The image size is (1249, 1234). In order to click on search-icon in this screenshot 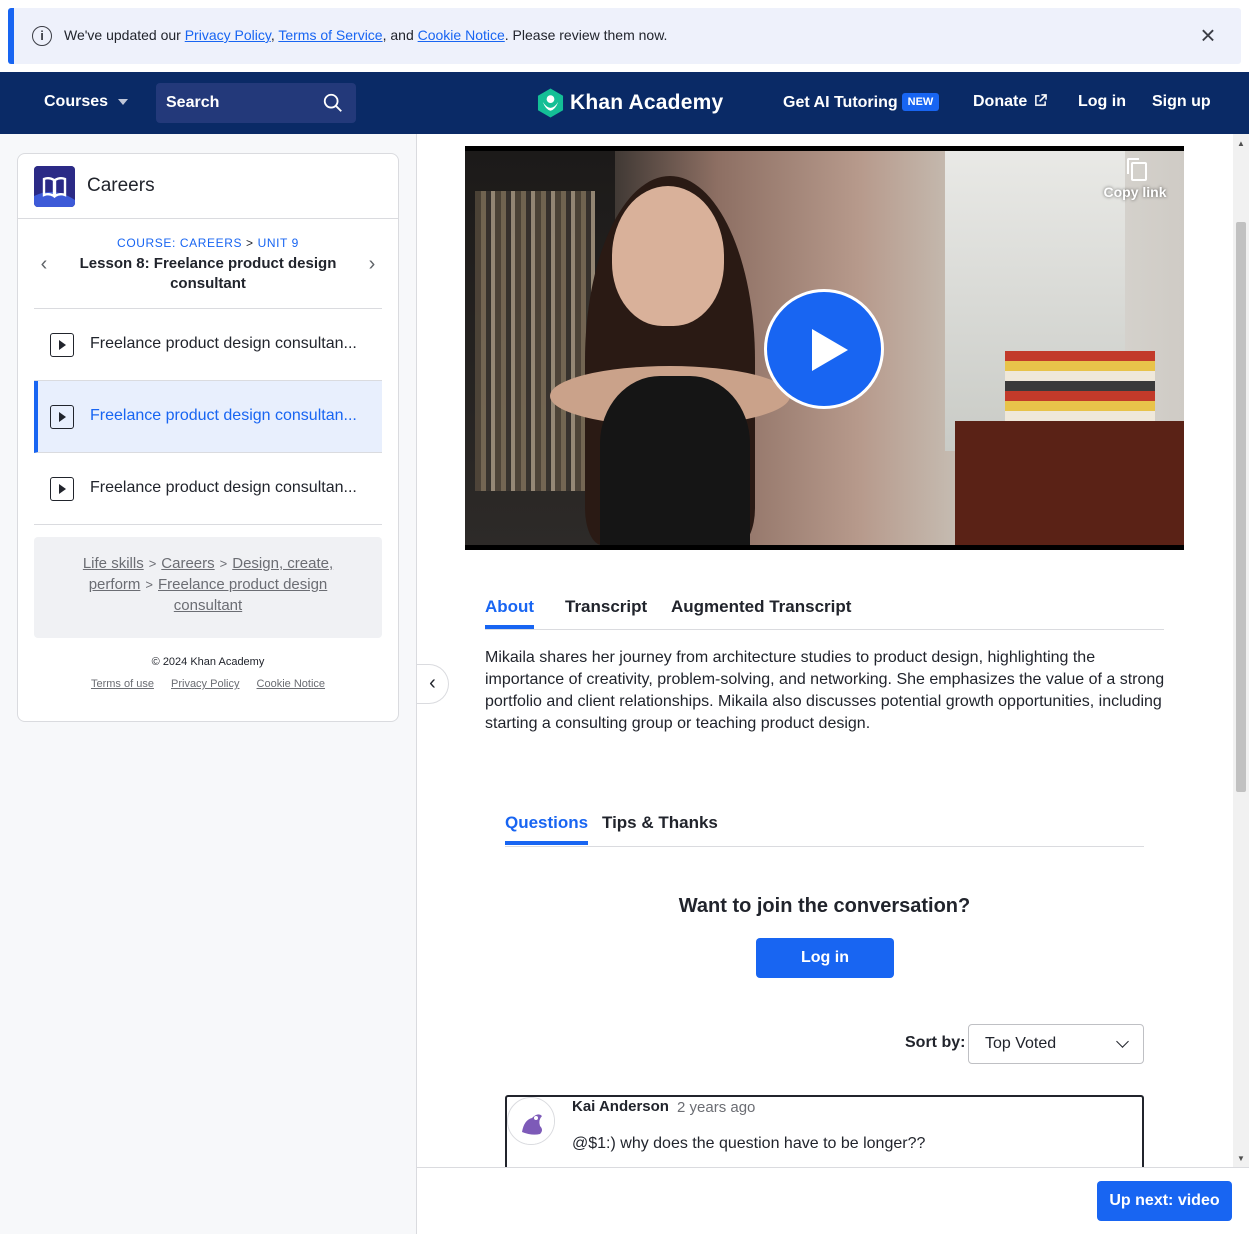, I will do `click(332, 102)`.